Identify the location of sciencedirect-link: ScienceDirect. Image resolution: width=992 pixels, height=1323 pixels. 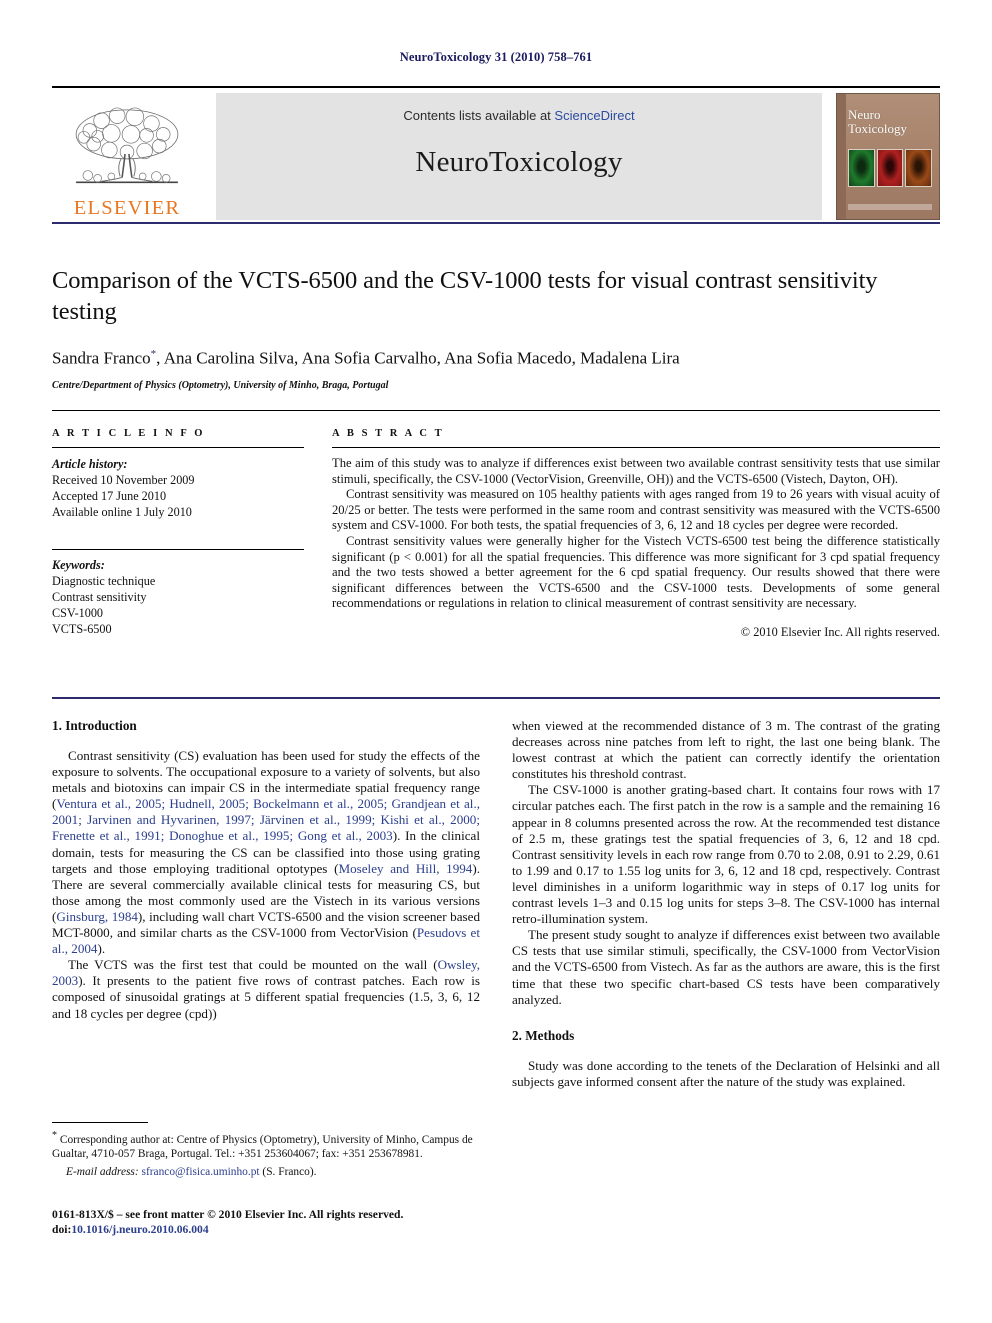
(594, 115).